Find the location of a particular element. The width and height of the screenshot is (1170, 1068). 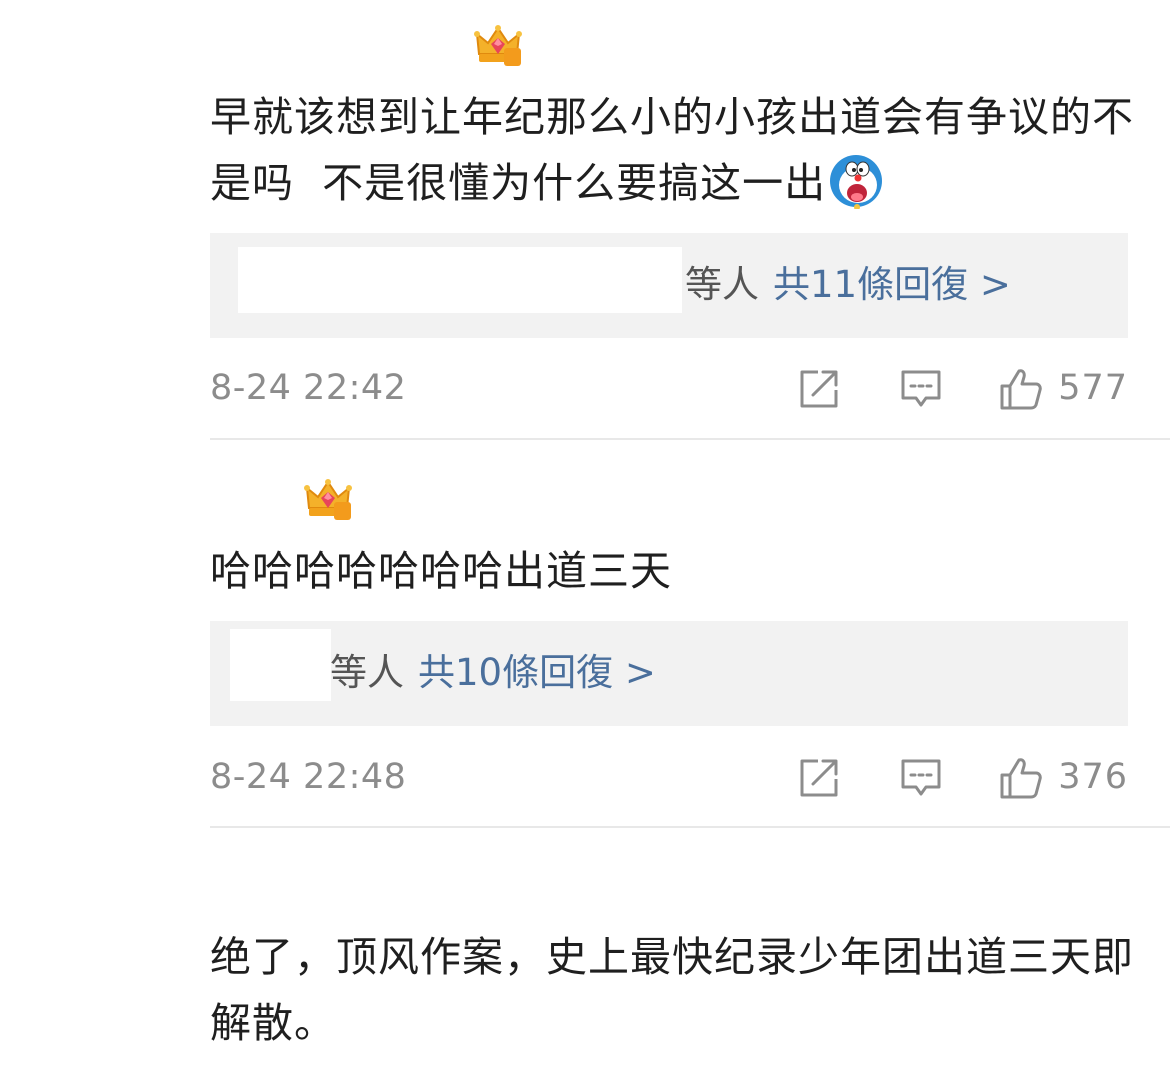

comment-timestamp: 8-24 22:42 is located at coordinates (308, 388).